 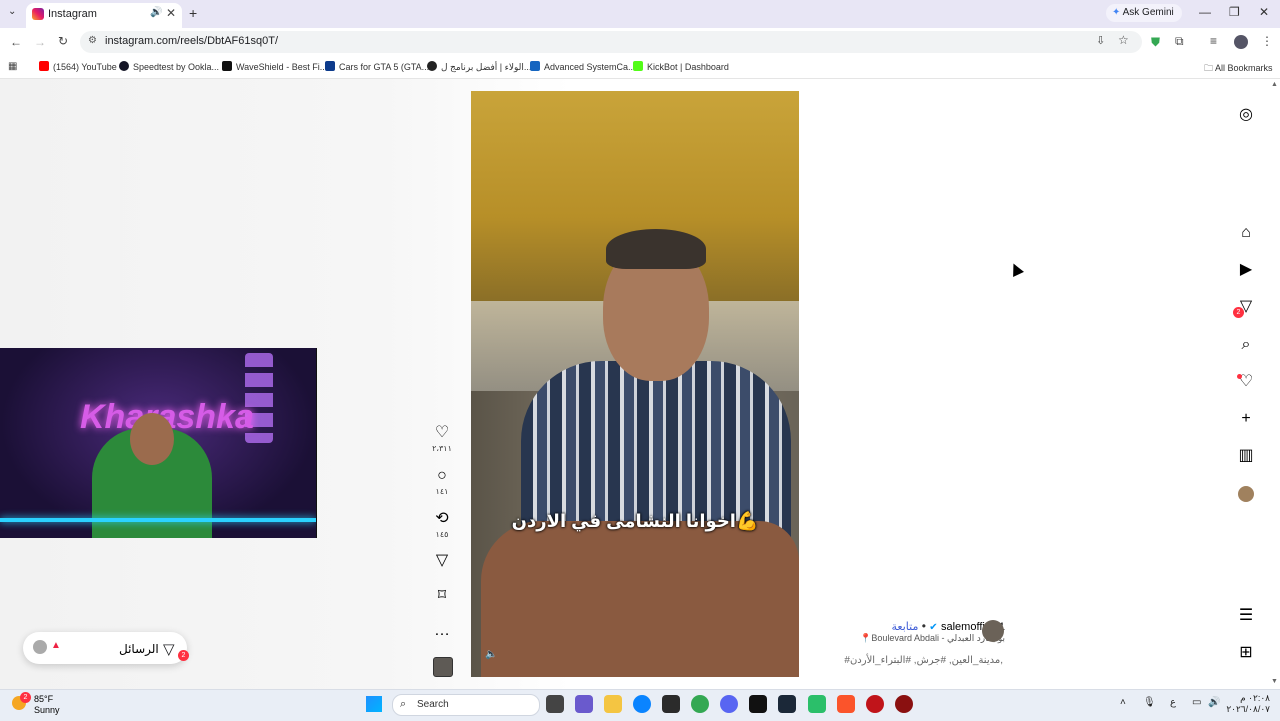 I want to click on reload-icon: ↻, so click(x=63, y=41).